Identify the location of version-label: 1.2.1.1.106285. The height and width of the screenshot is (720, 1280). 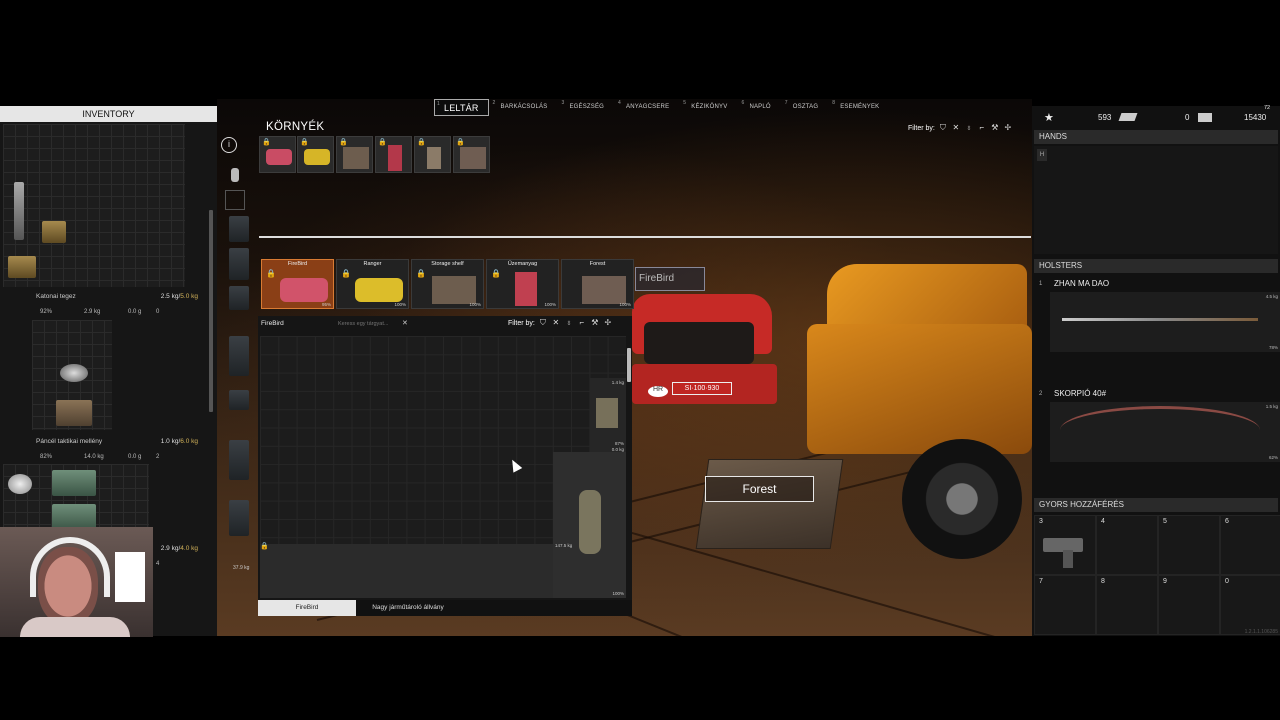
(1261, 632).